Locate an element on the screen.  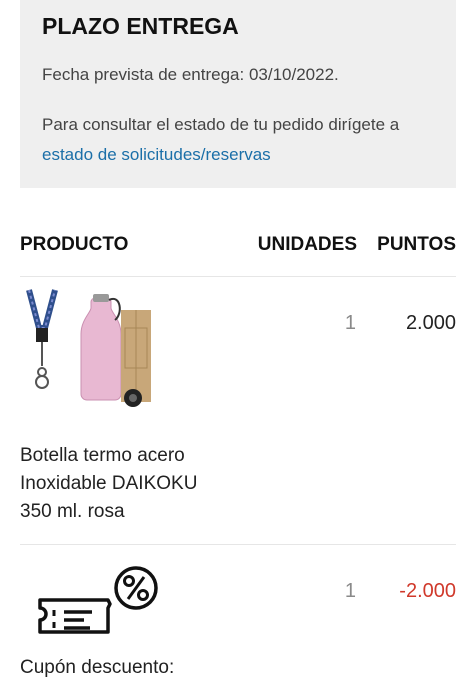
column-points: PUNTOS is located at coordinates (416, 244).